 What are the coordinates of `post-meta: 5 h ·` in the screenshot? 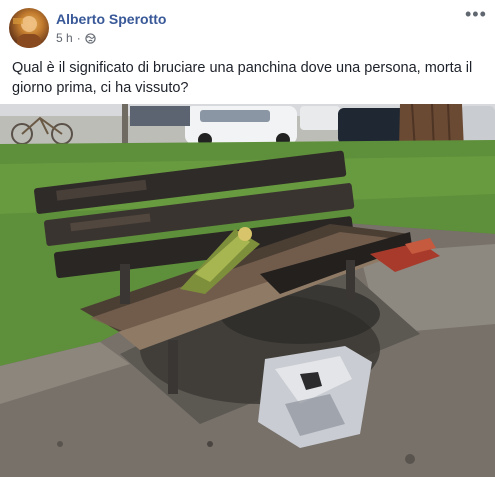 It's located at (76, 38).